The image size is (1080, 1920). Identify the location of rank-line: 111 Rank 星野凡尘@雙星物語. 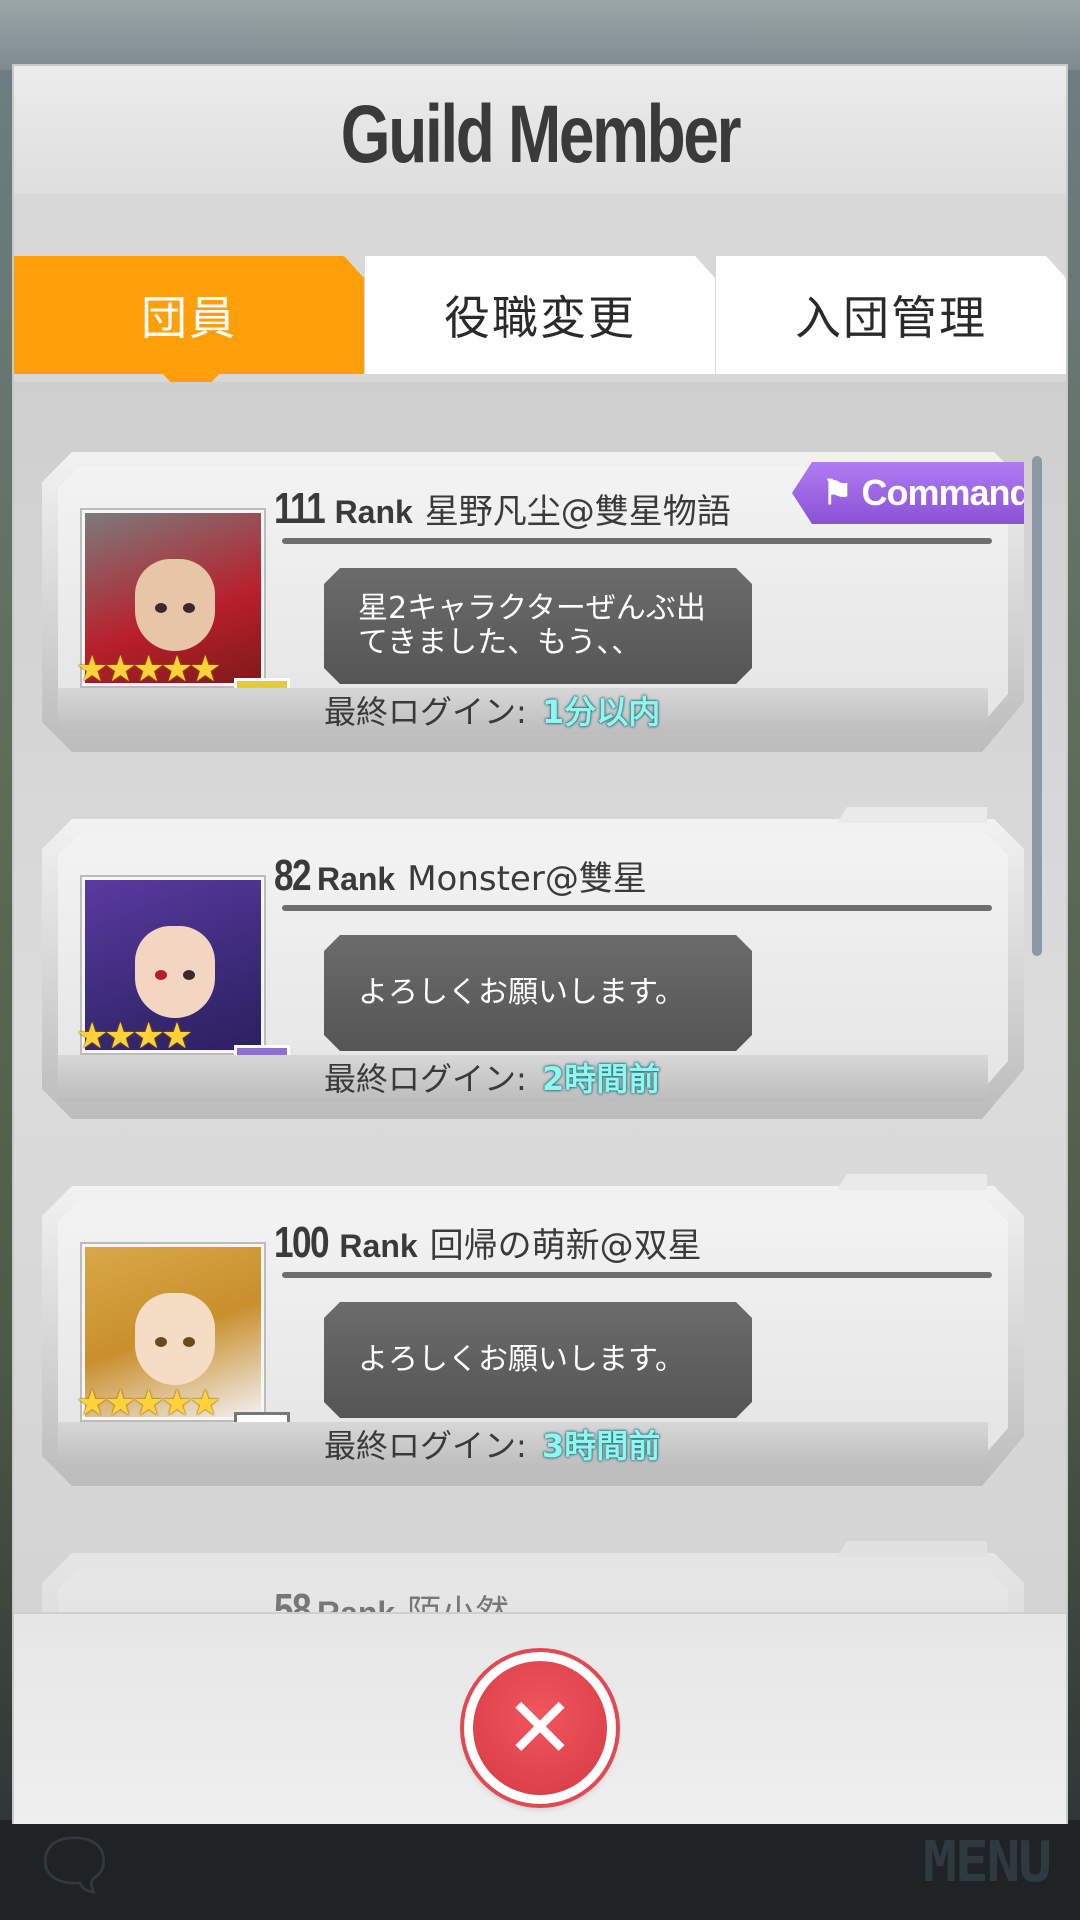
(502, 509).